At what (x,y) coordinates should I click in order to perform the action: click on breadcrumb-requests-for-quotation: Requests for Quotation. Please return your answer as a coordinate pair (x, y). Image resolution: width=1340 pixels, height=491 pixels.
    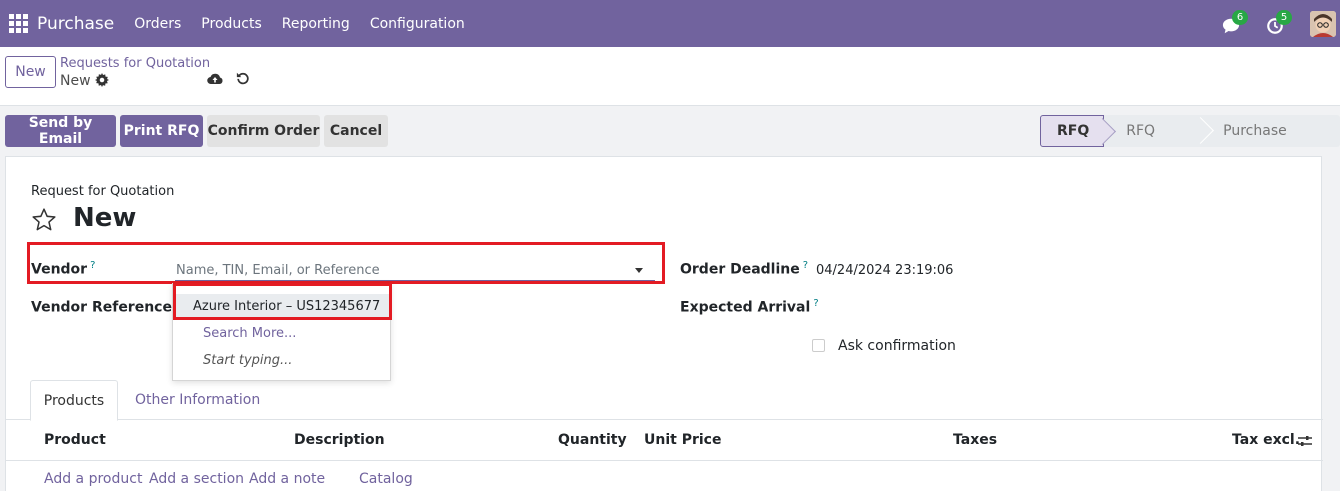
    Looking at the image, I should click on (135, 63).